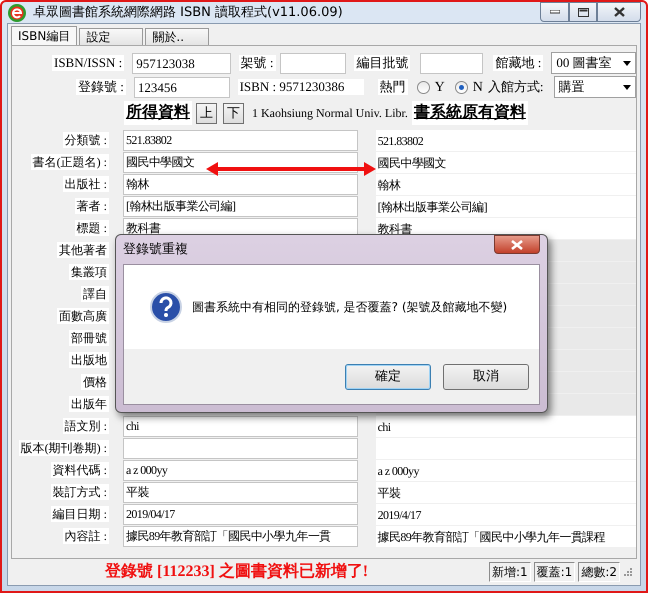 This screenshot has width=648, height=593. Describe the element at coordinates (593, 63) in the screenshot. I see `dropdown: 00 圖書室` at that location.